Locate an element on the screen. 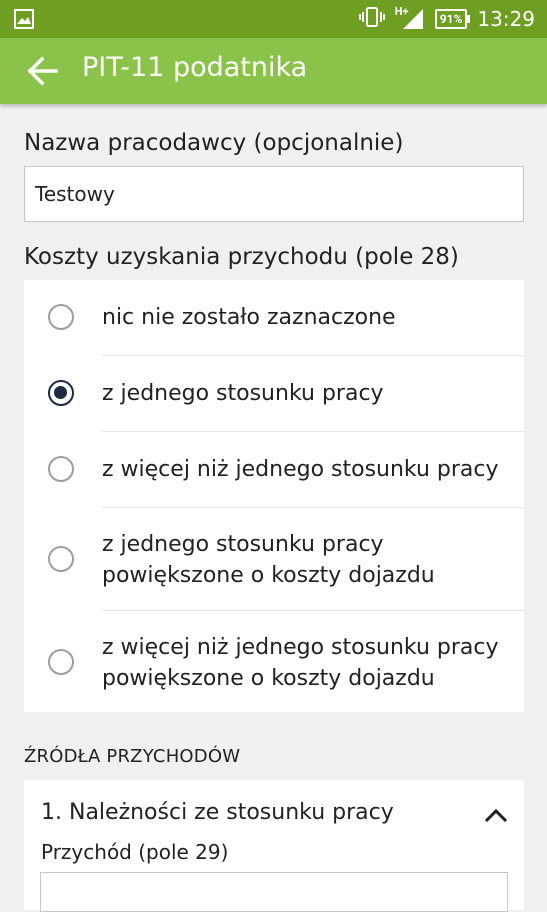  chevron-up-icon is located at coordinates (496, 816).